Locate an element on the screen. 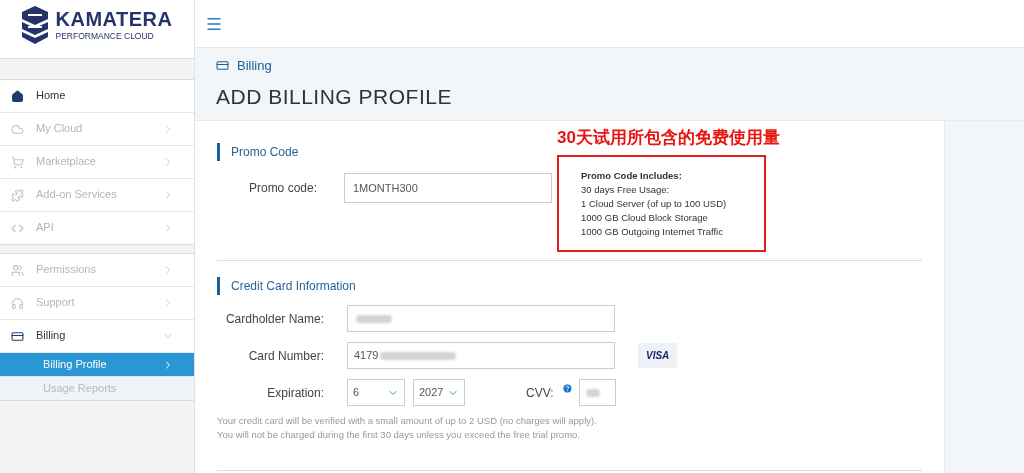  sidebar-subitem: Usage Reports is located at coordinates (97, 388).